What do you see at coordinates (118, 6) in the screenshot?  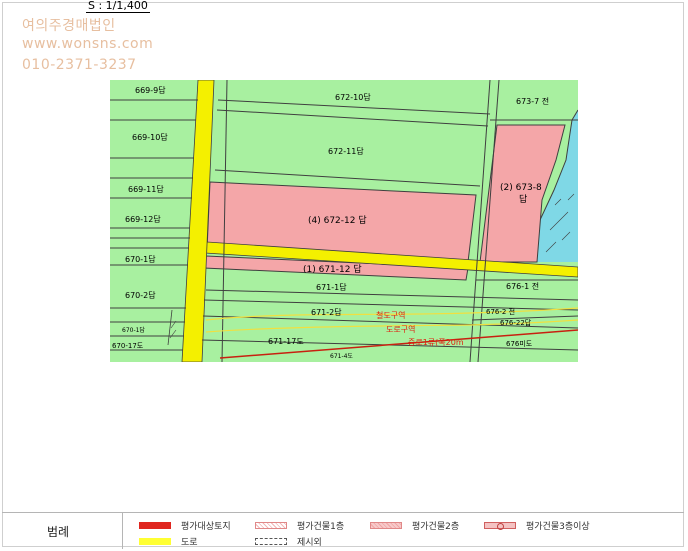 I see `scale-label: S : 1/1,400` at bounding box center [118, 6].